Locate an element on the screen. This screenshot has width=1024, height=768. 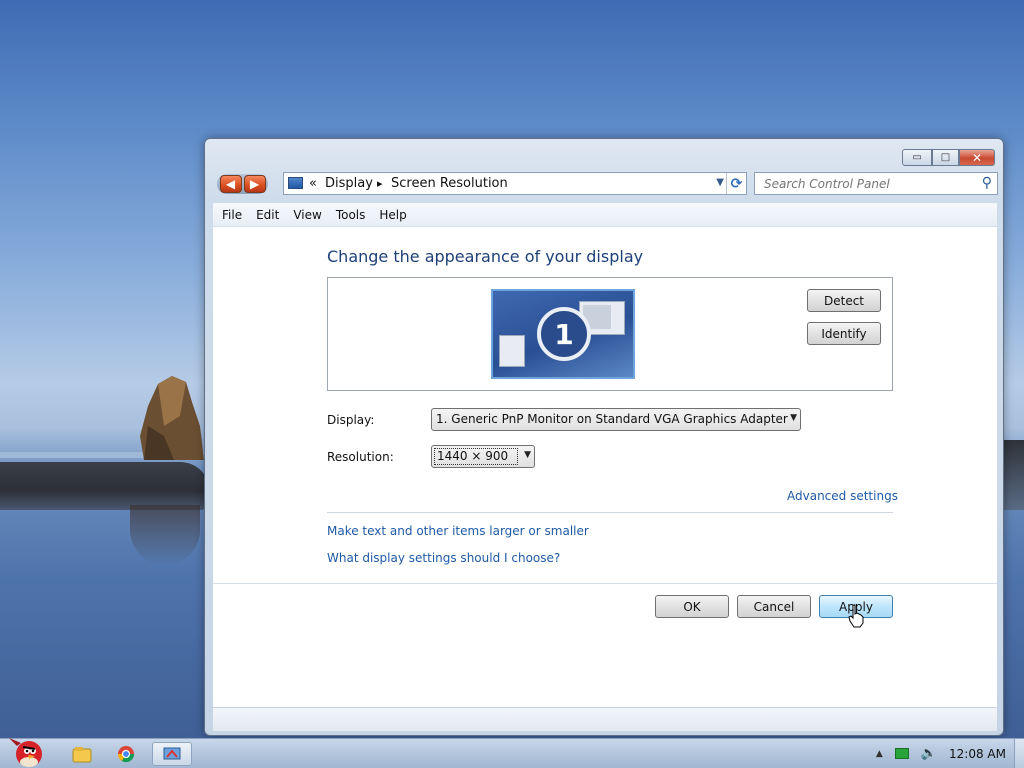
search-box: ⚲ is located at coordinates (876, 183).